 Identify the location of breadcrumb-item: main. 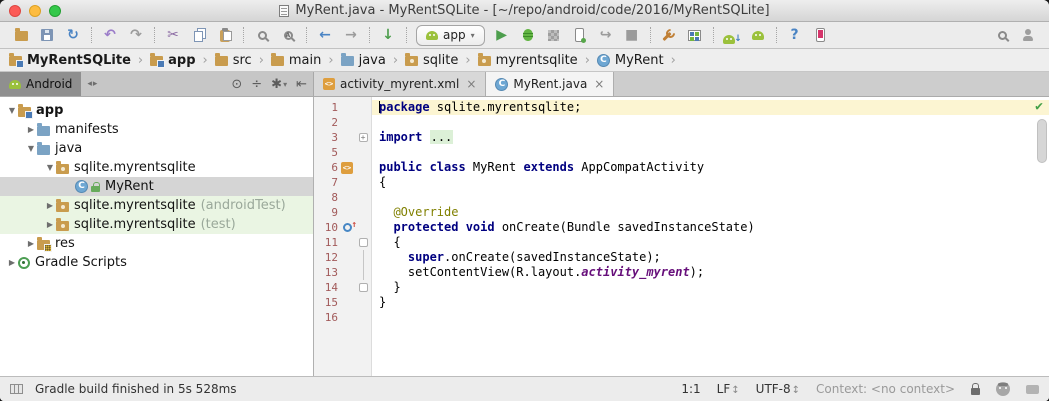
(296, 60).